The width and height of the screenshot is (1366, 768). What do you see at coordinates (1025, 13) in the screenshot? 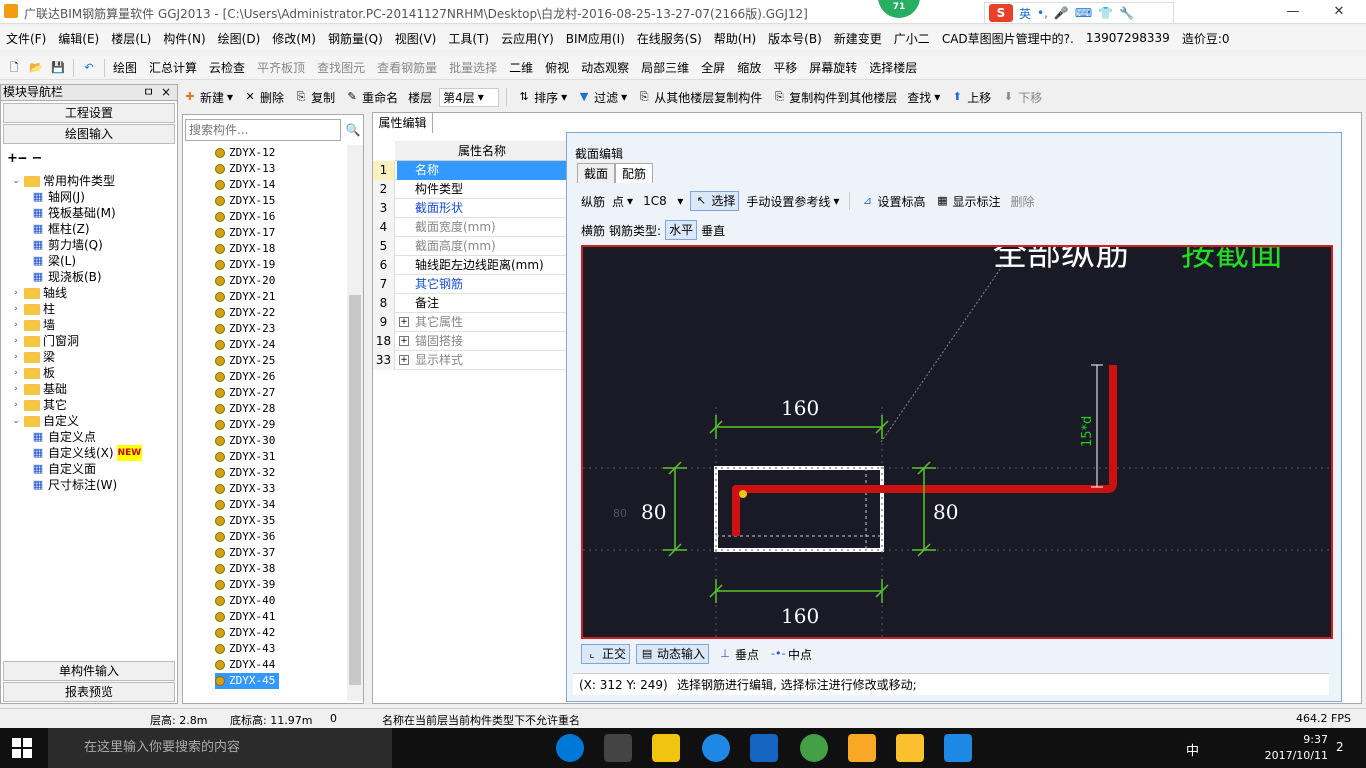
I see `ime-lang: 英` at bounding box center [1025, 13].